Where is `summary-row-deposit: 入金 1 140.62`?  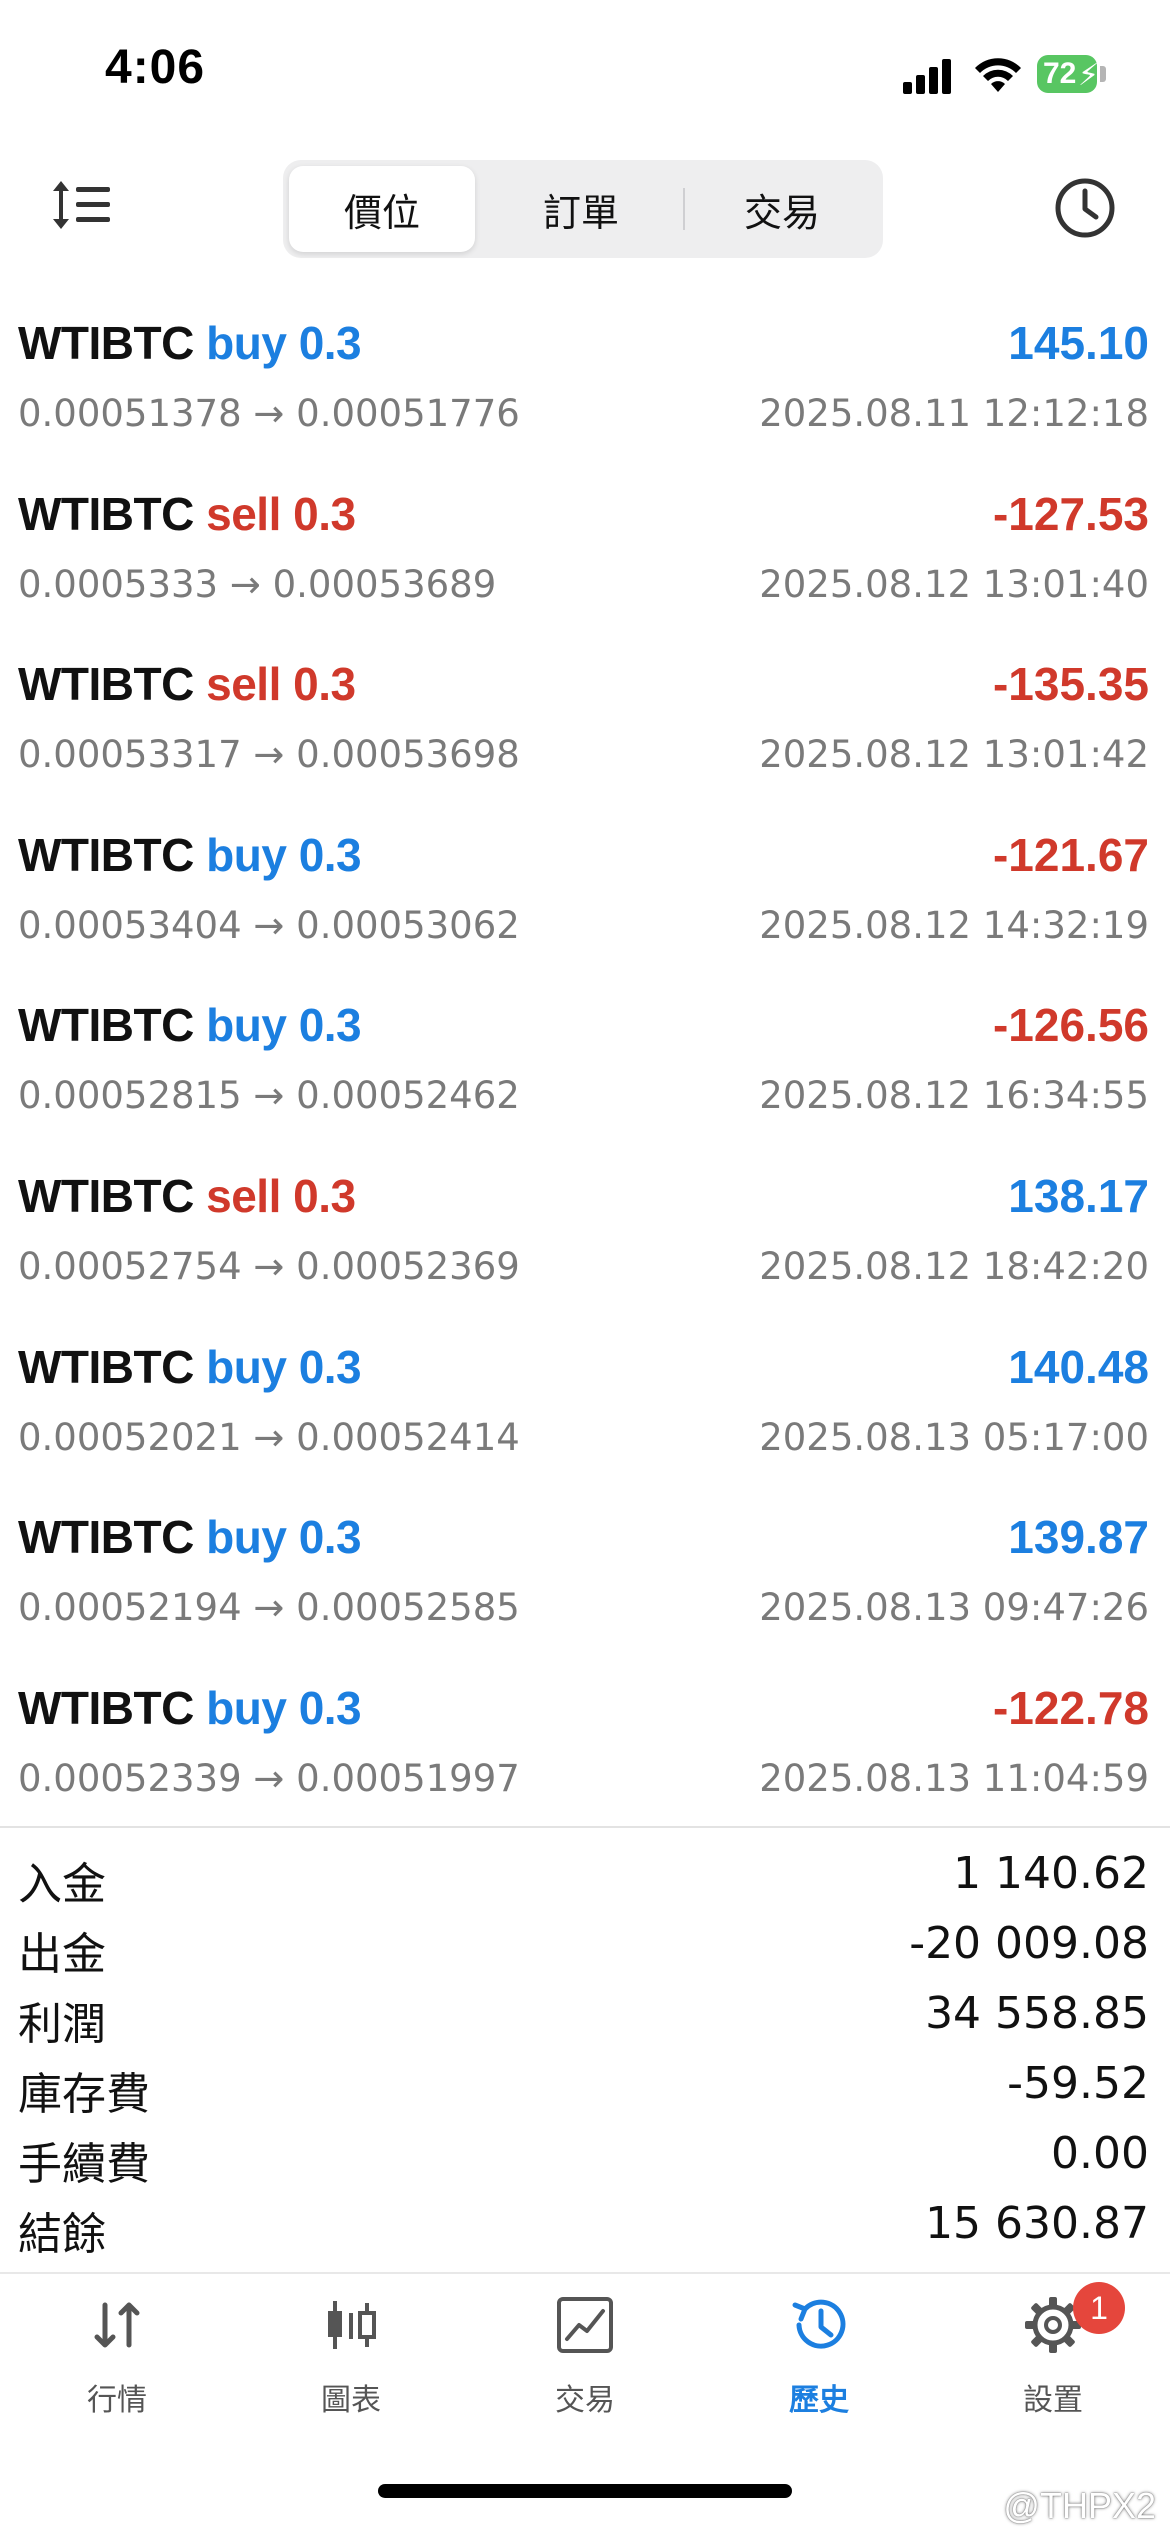 summary-row-deposit: 入金 1 140.62 is located at coordinates (585, 1875).